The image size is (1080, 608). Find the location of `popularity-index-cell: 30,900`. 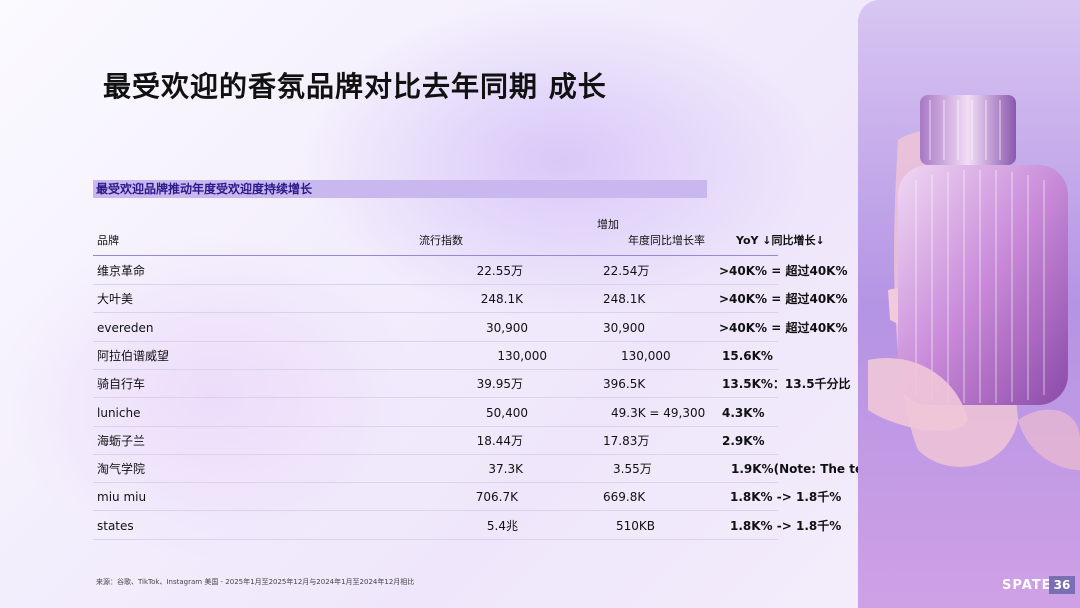

popularity-index-cell: 30,900 is located at coordinates (507, 327).